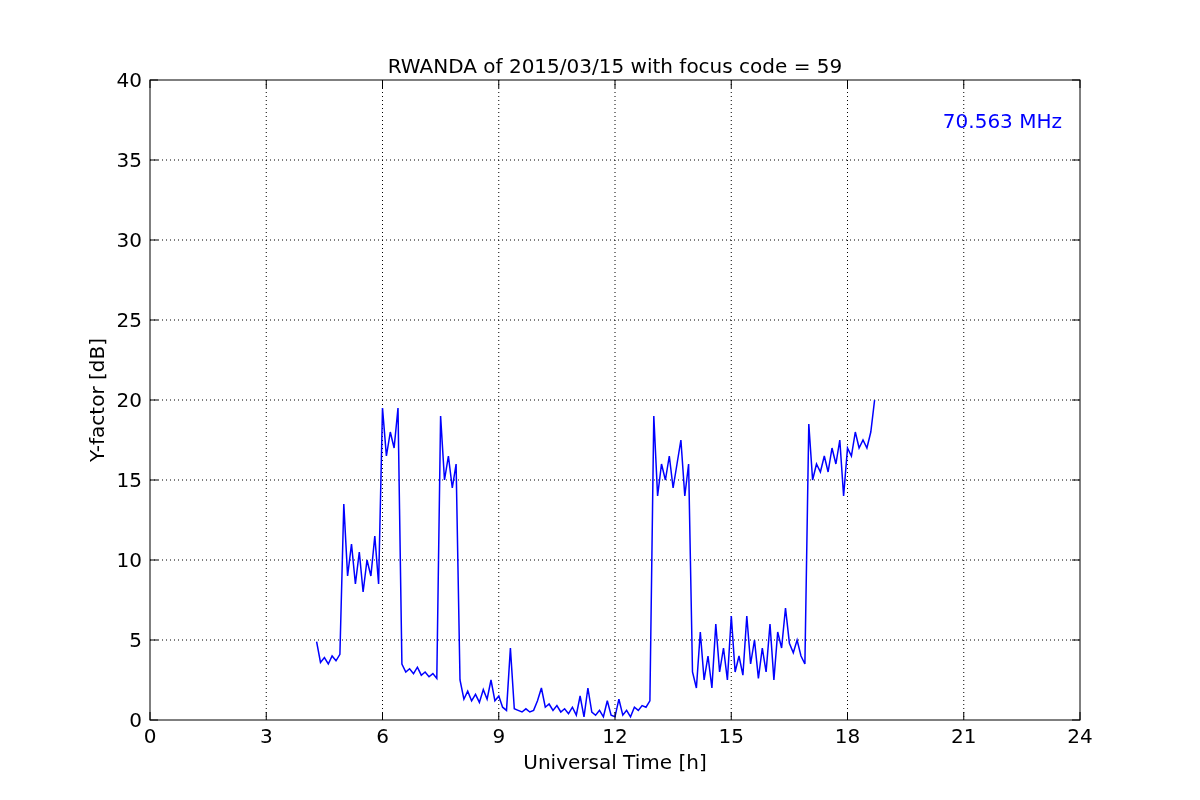 Image resolution: width=1200 pixels, height=800 pixels. I want to click on tick-label: 24, so click(1080, 736).